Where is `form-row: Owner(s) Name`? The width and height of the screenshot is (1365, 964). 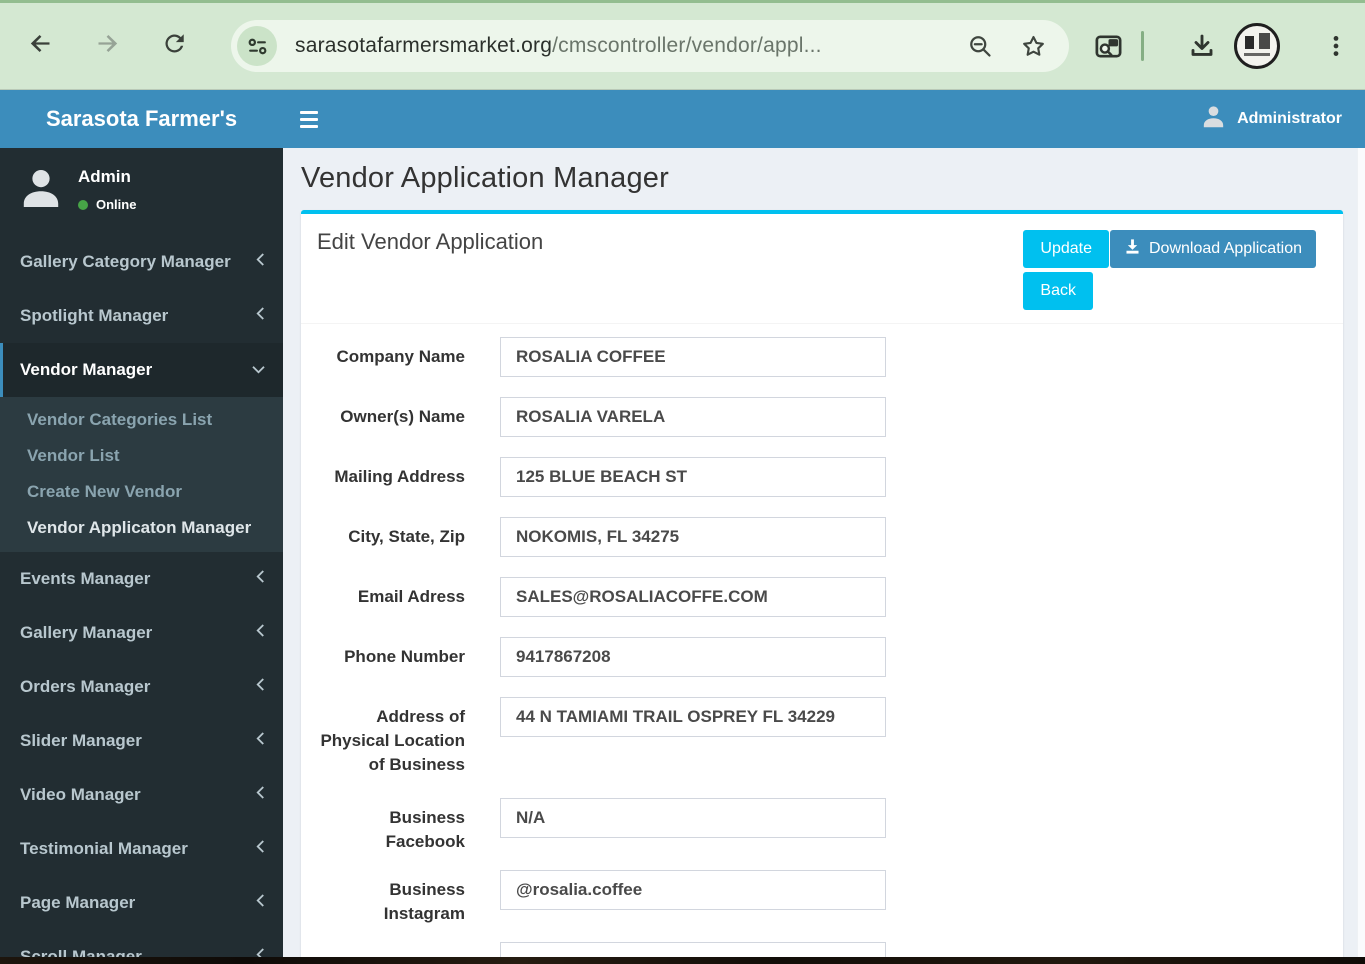
form-row: Owner(s) Name is located at coordinates (822, 417).